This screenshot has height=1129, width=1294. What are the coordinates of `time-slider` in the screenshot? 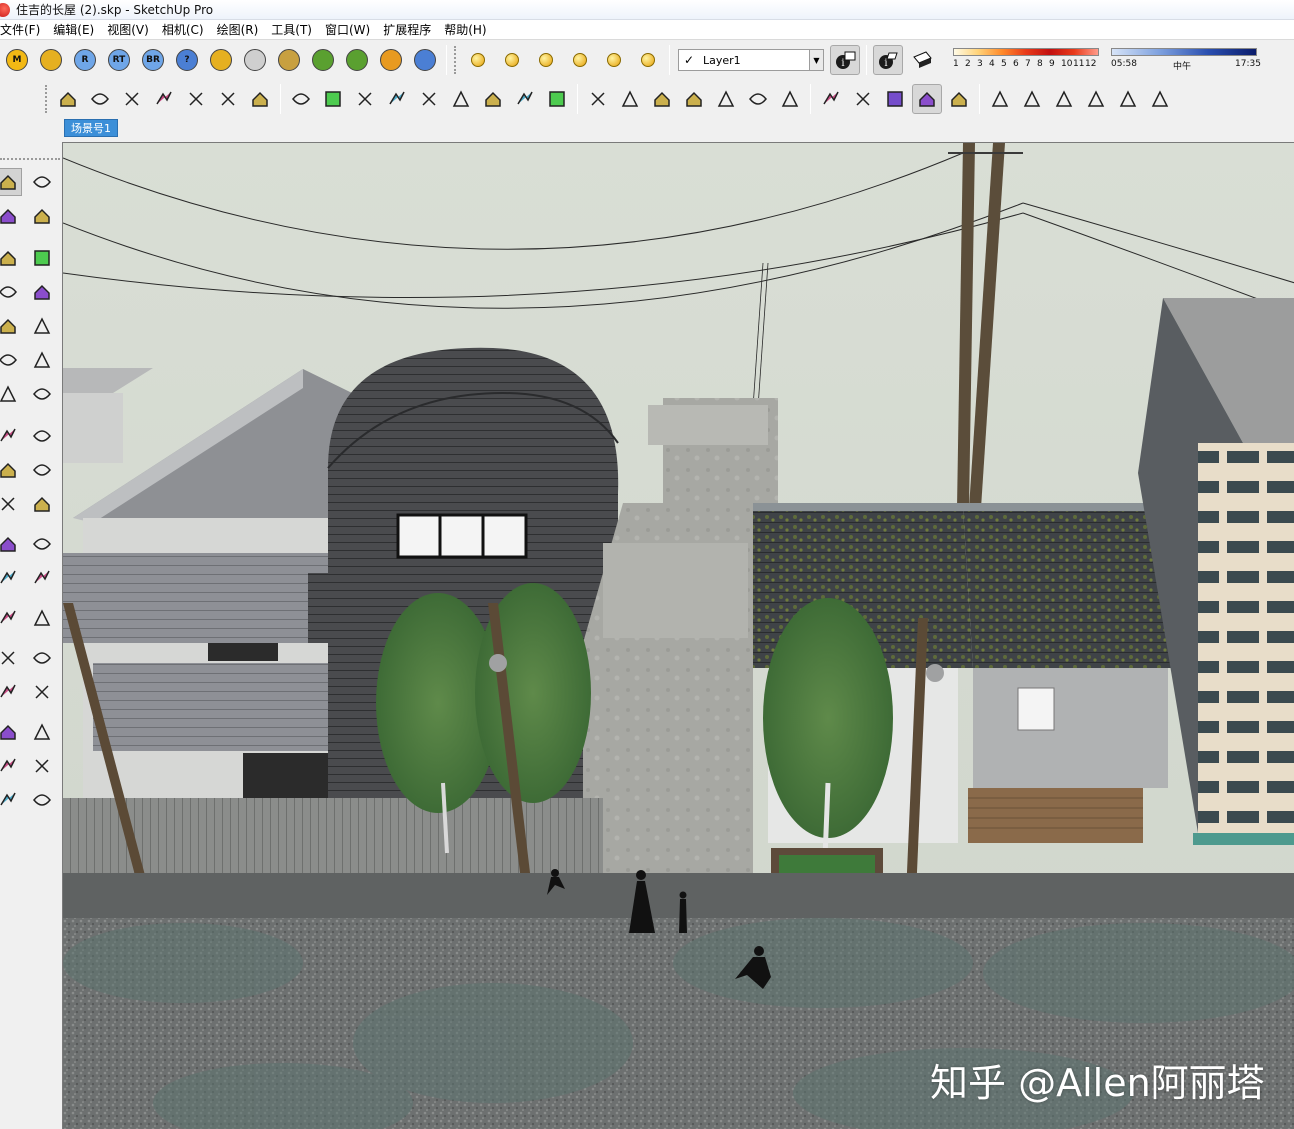 It's located at (1184, 52).